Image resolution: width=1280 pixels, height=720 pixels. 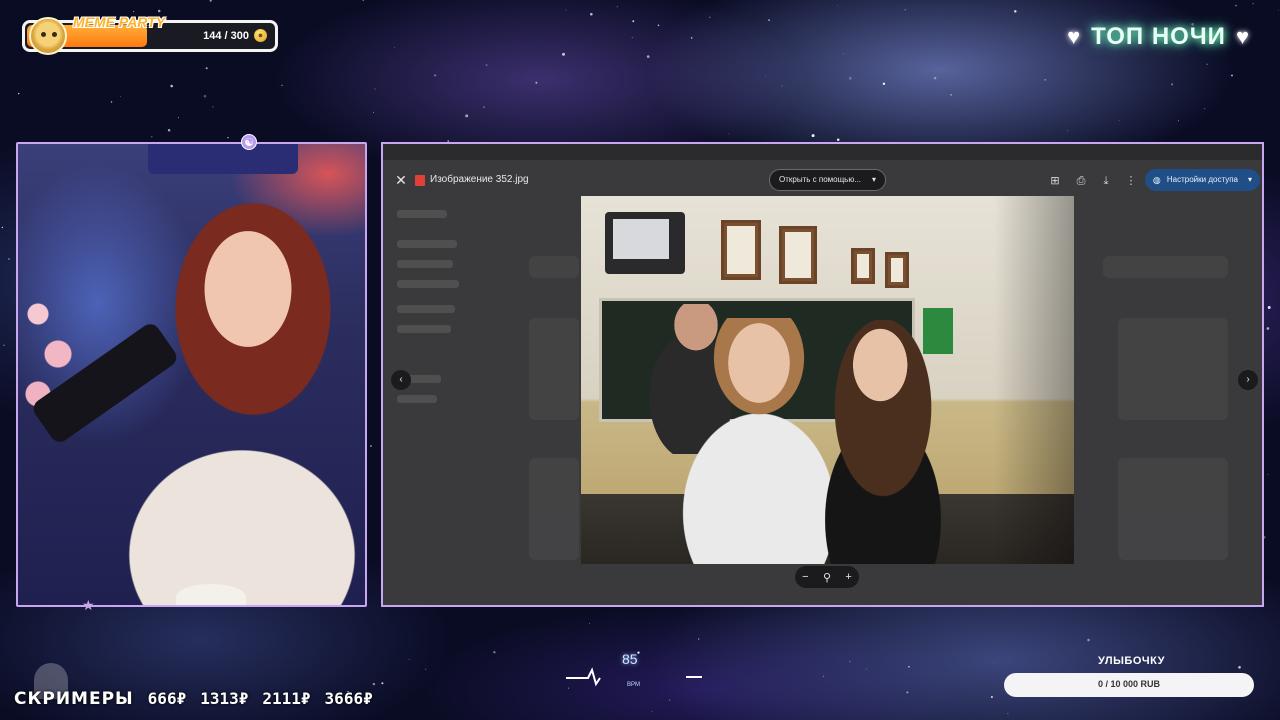 I want to click on zoom-icon: ⚲, so click(x=827, y=577).